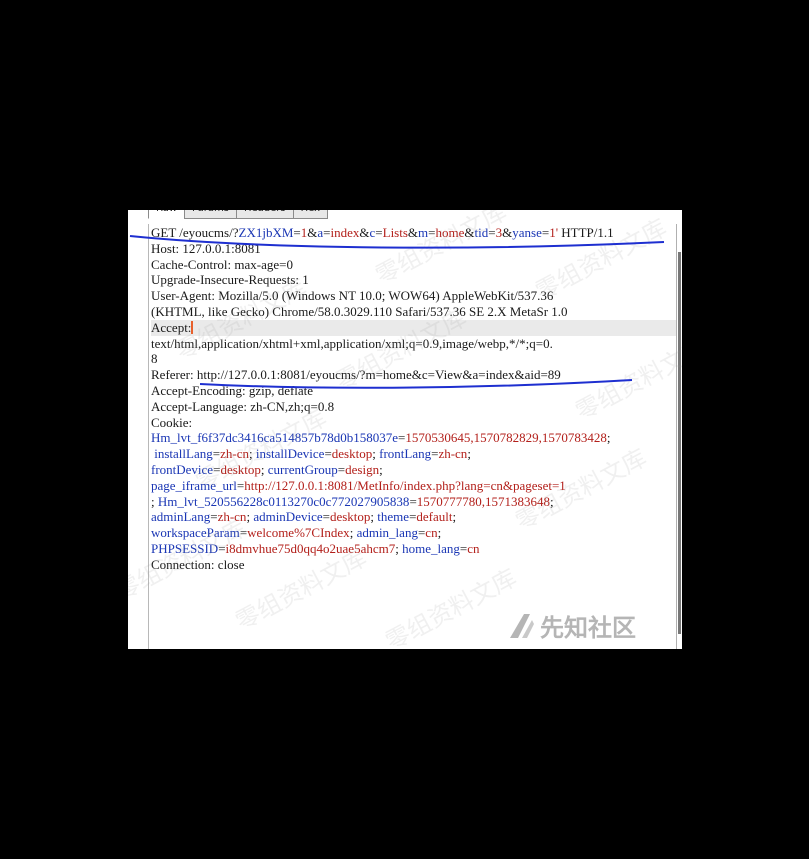 The width and height of the screenshot is (809, 859). What do you see at coordinates (679, 443) in the screenshot?
I see `scrollbar-thumb` at bounding box center [679, 443].